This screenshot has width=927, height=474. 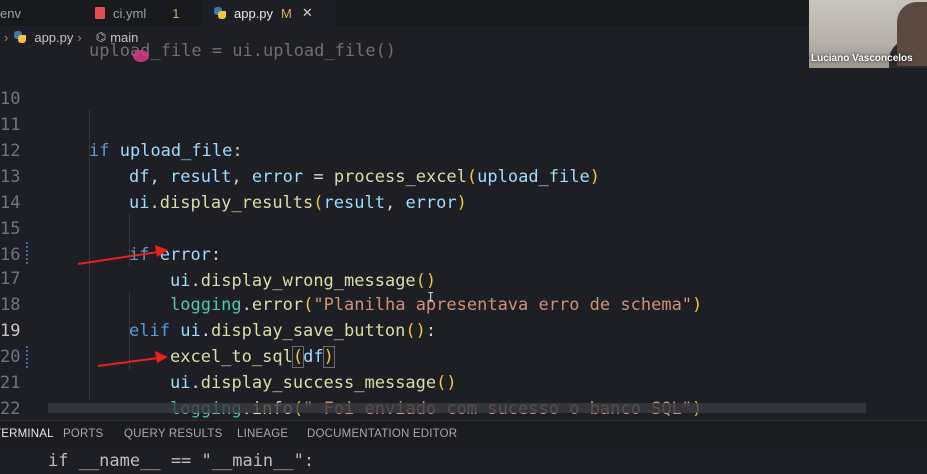 I want to click on tab-query-results: QUERY RESULTS, so click(x=173, y=434).